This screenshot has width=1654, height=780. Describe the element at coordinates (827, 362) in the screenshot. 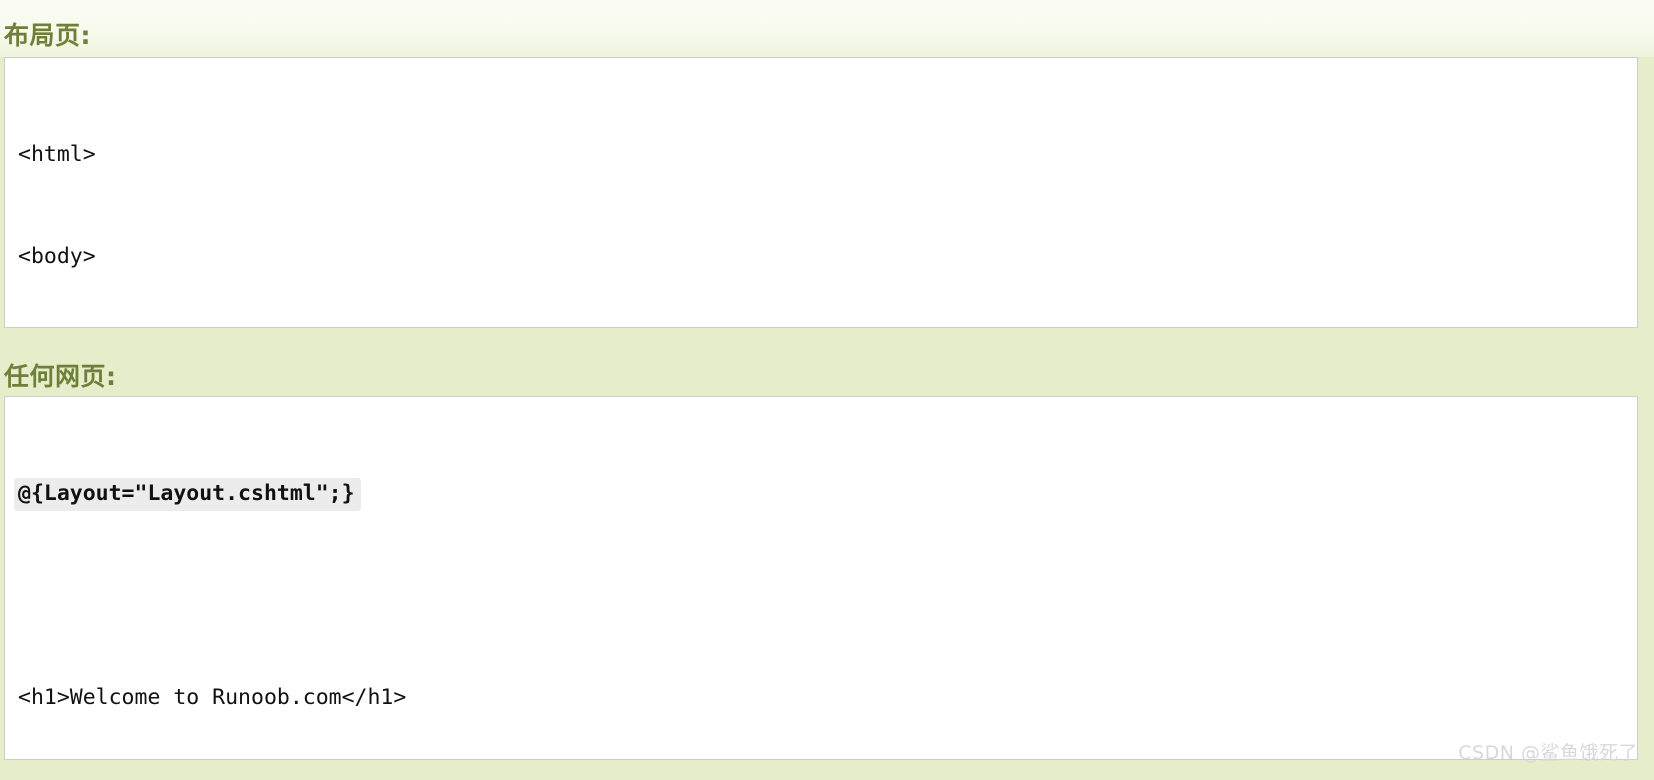

I see `section-divider-band` at that location.